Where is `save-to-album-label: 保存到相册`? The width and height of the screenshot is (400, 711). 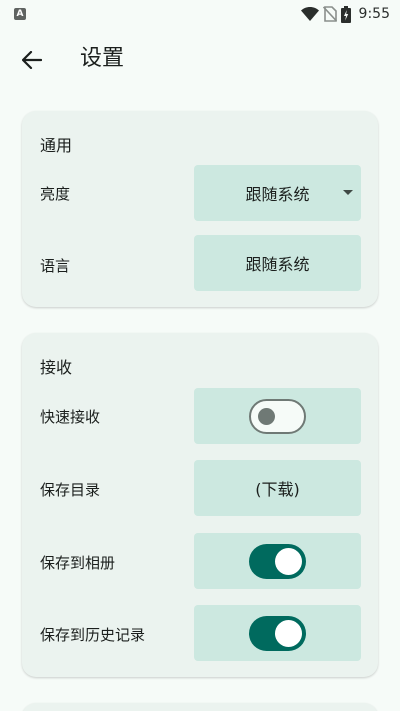
save-to-album-label: 保存到相册 is located at coordinates (78, 563).